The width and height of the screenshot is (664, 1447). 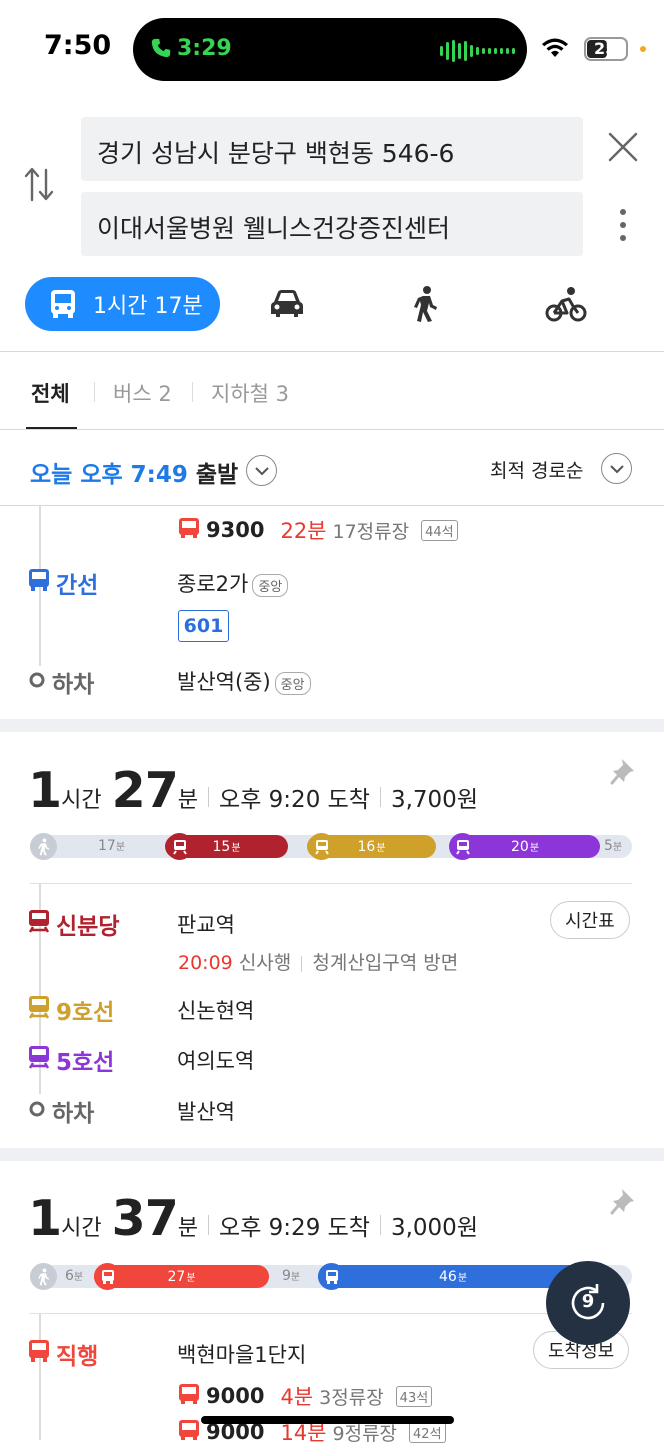 What do you see at coordinates (327, 1420) in the screenshot?
I see `home-indicator` at bounding box center [327, 1420].